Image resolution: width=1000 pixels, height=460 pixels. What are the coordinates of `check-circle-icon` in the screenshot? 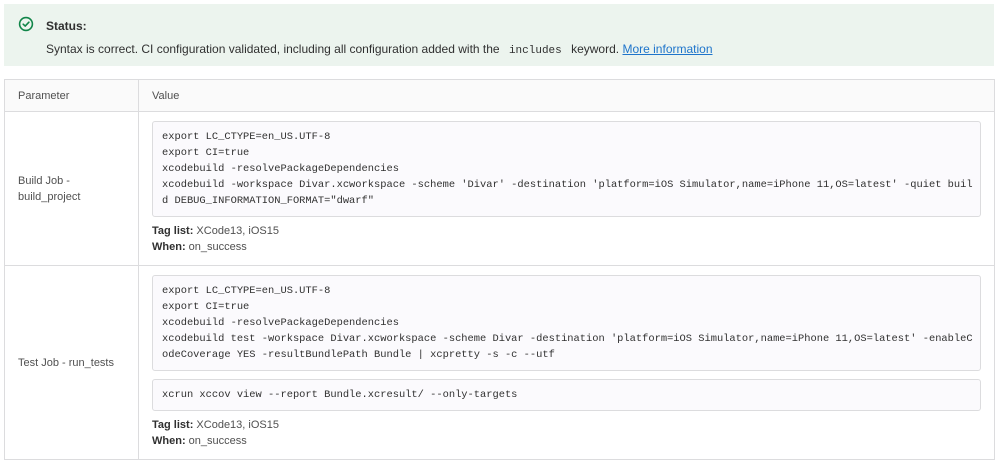 It's located at (26, 24).